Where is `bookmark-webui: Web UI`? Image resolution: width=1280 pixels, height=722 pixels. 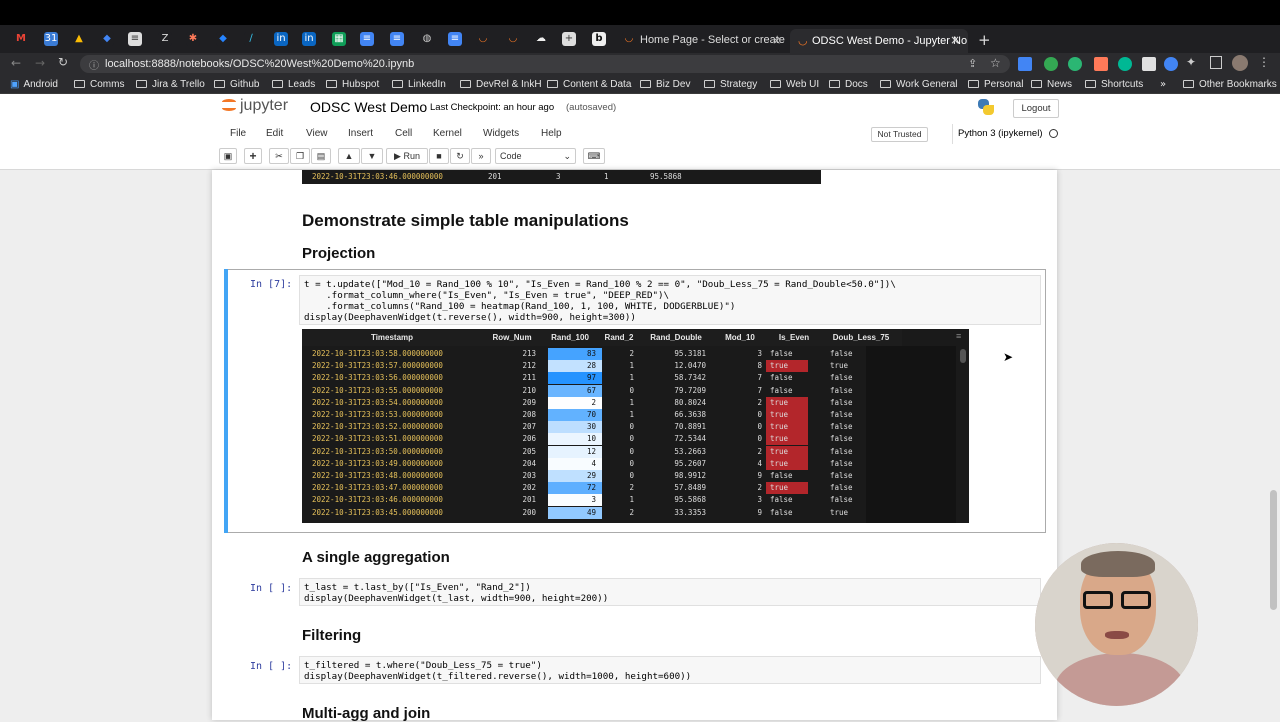
bookmark-webui: Web UI is located at coordinates (794, 84).